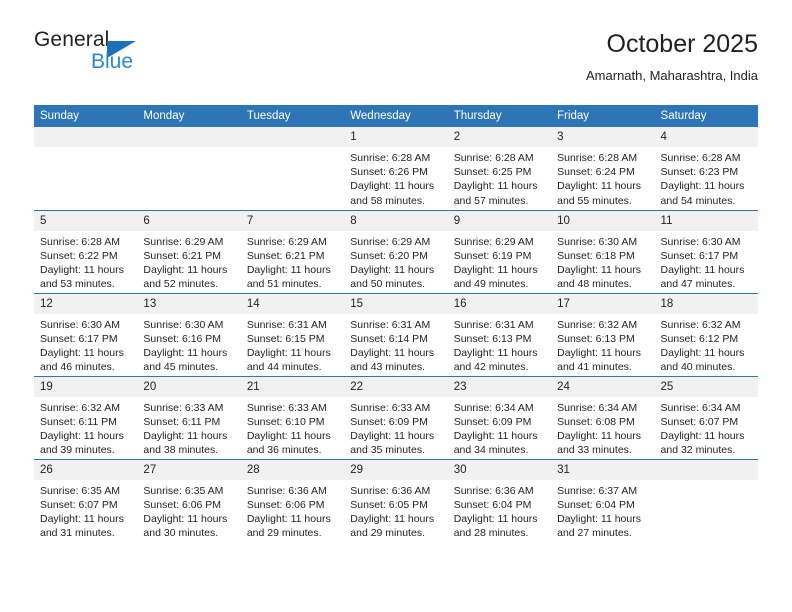 This screenshot has height=612, width=792. Describe the element at coordinates (112, 61) in the screenshot. I see `logo-text-blue: Blue` at that location.